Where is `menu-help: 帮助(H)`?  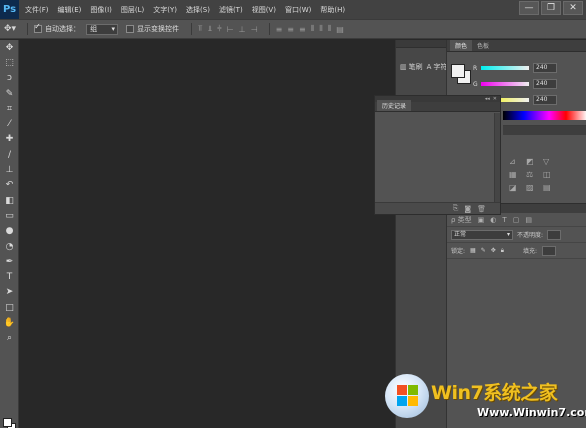
menu-help: 帮助(H) is located at coordinates (332, 10).